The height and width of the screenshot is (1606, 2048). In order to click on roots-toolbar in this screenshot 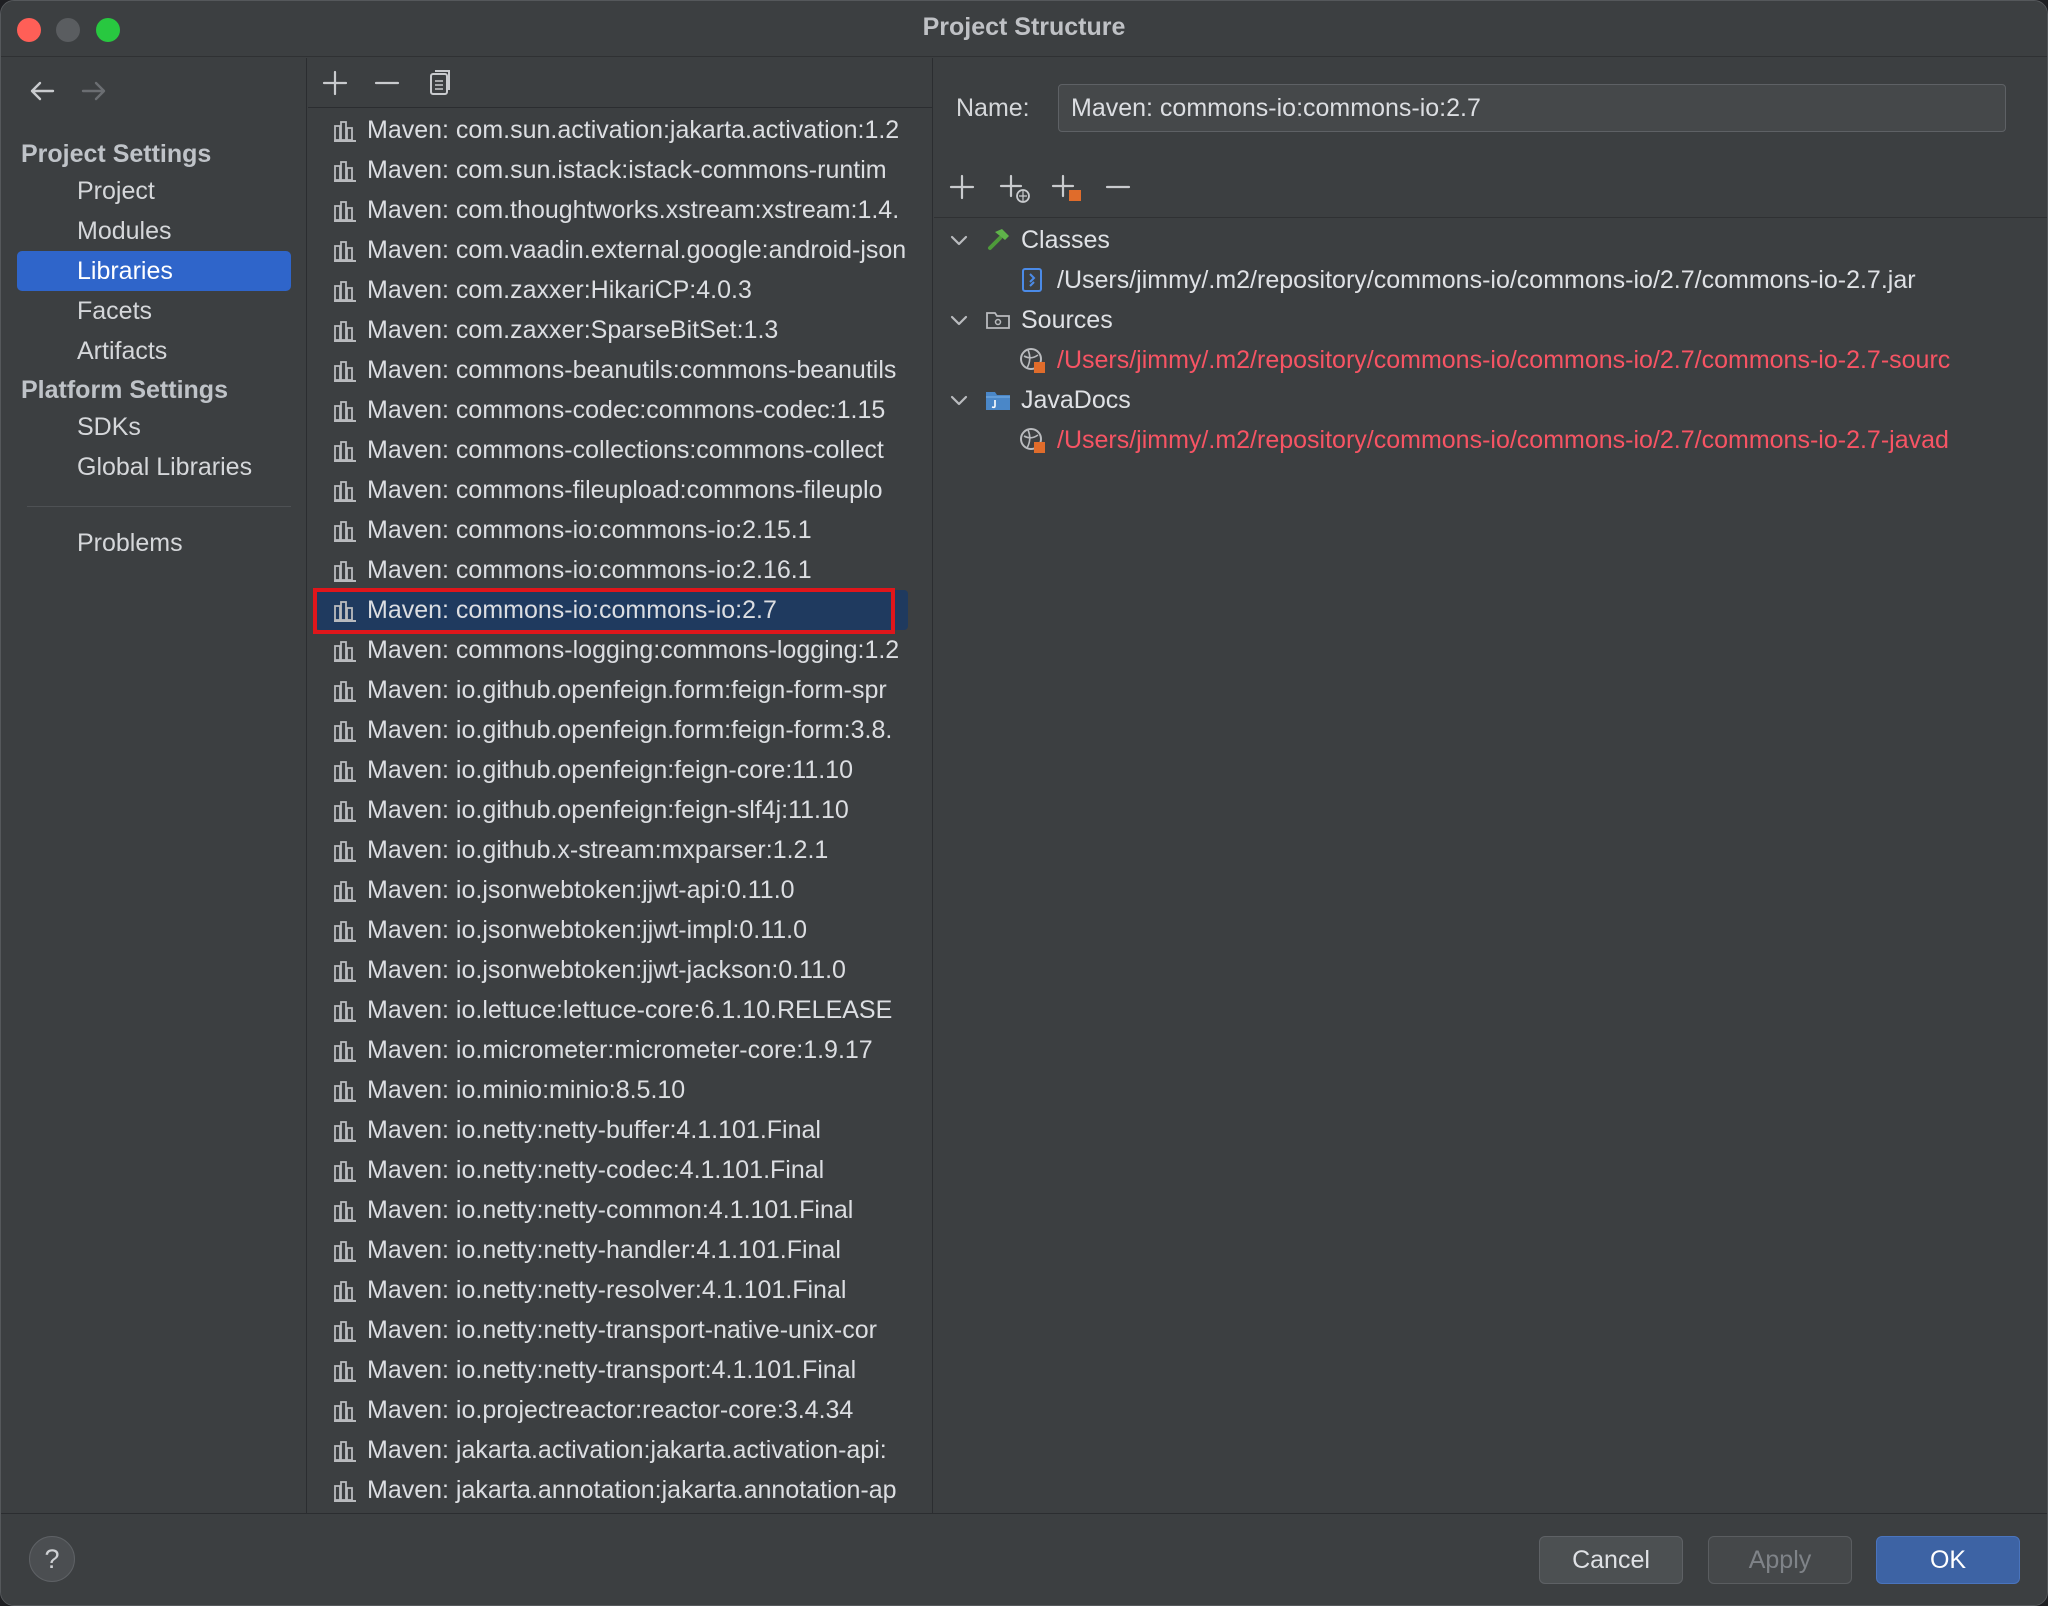, I will do `click(1490, 188)`.